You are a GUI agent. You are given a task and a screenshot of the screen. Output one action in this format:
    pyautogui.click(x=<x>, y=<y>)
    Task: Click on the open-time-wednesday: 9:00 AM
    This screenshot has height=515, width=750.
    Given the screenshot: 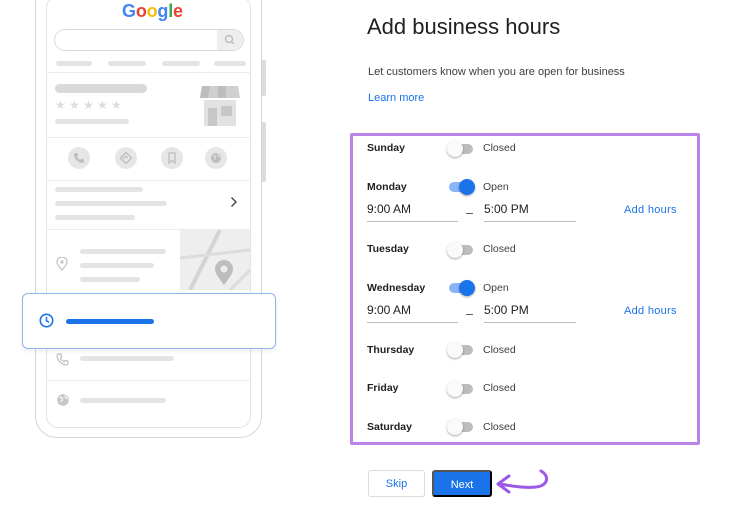 What is the action you would take?
    pyautogui.click(x=412, y=313)
    